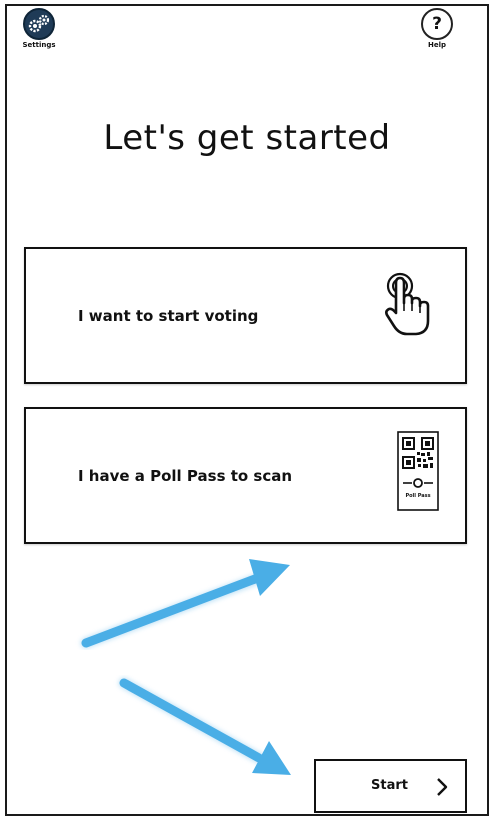 This screenshot has height=822, width=498. I want to click on hand-pointer-icon, so click(409, 306).